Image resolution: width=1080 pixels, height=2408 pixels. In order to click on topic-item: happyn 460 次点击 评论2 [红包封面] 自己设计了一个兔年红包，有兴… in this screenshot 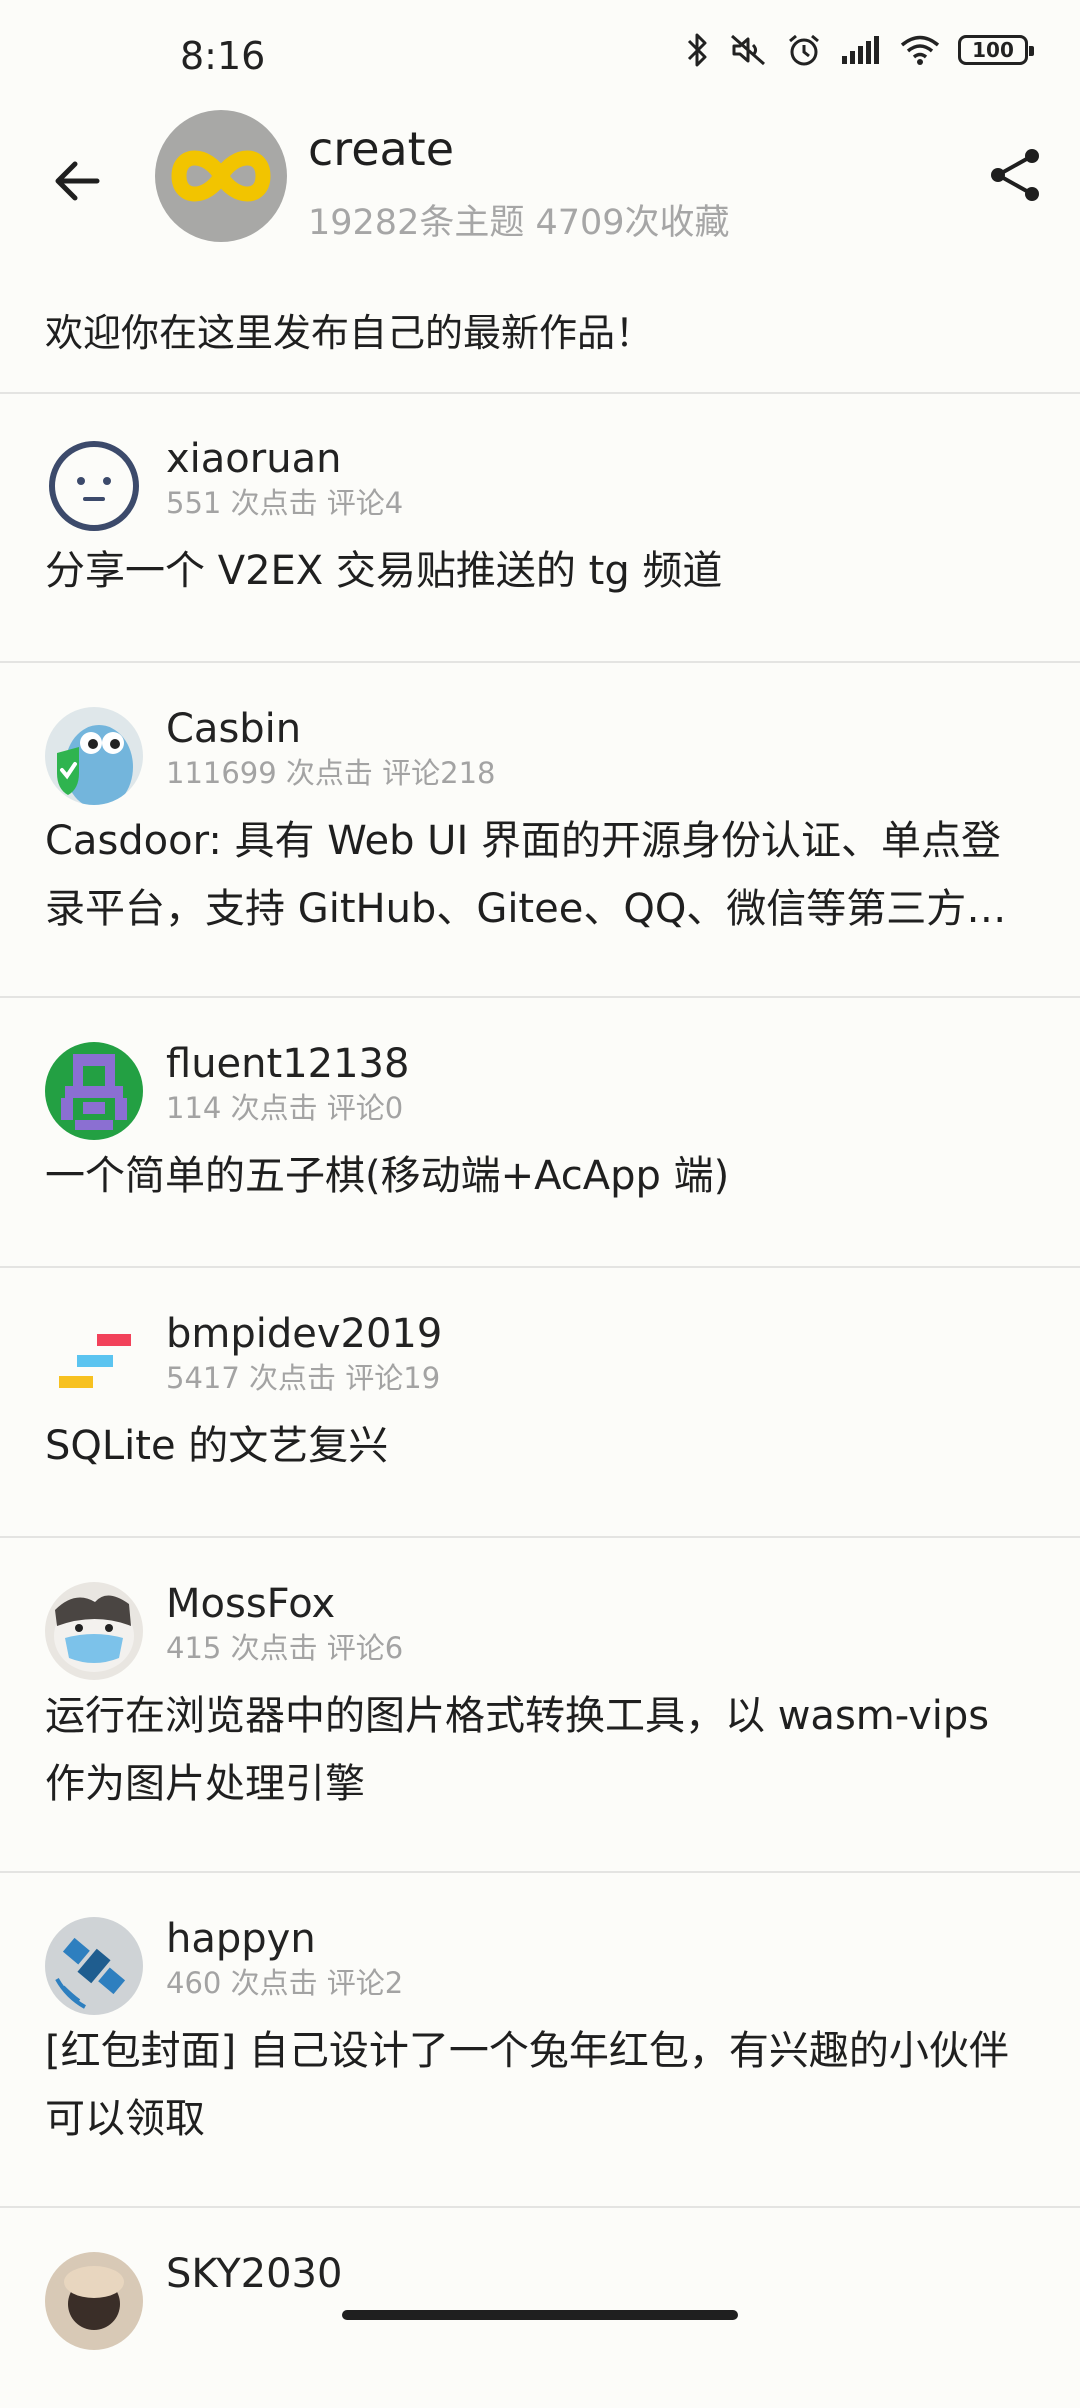, I will do `click(540, 2040)`.